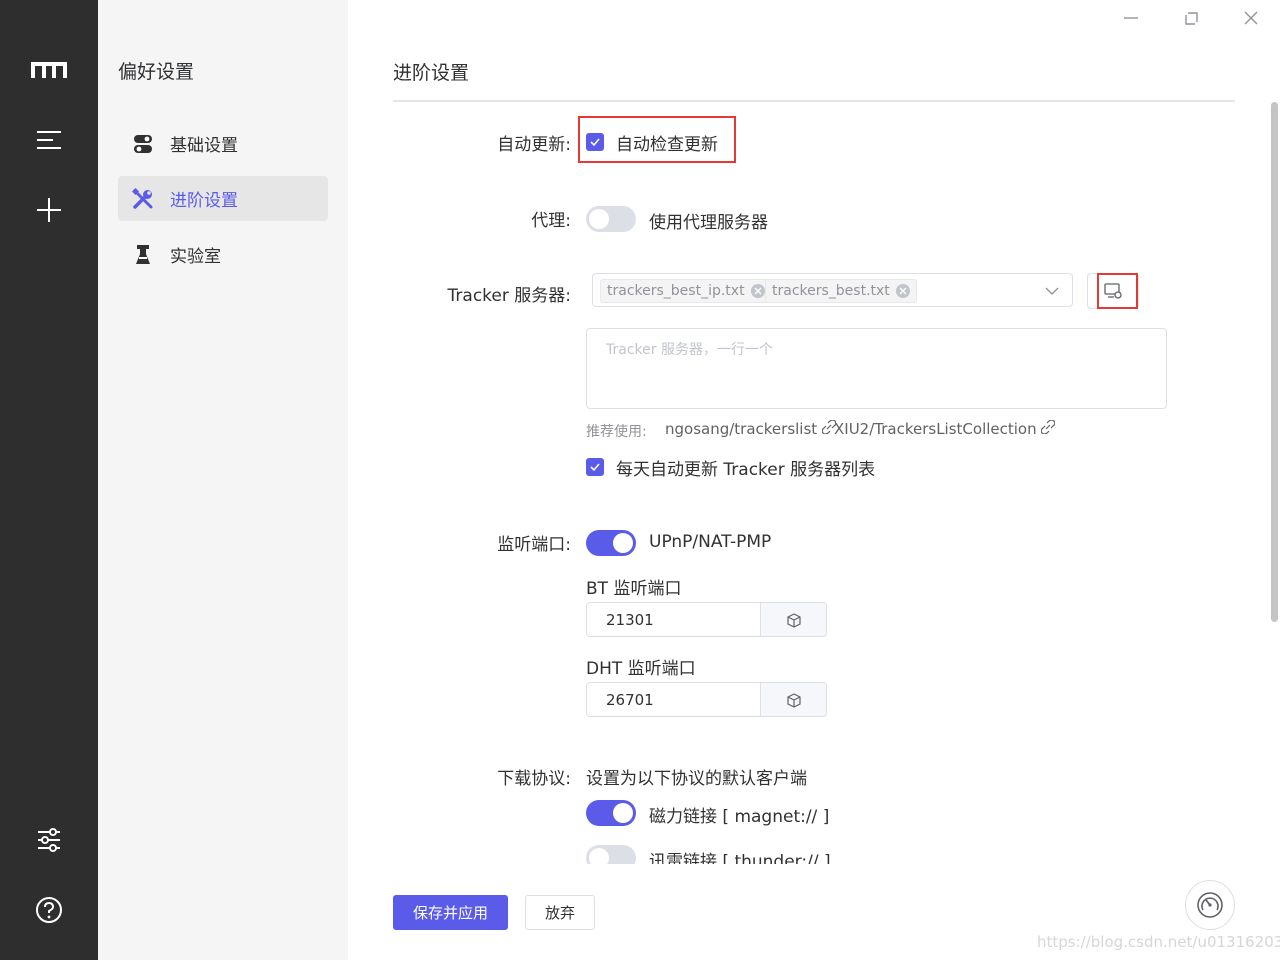  I want to click on sidebar-title: 偏好设置, so click(156, 72).